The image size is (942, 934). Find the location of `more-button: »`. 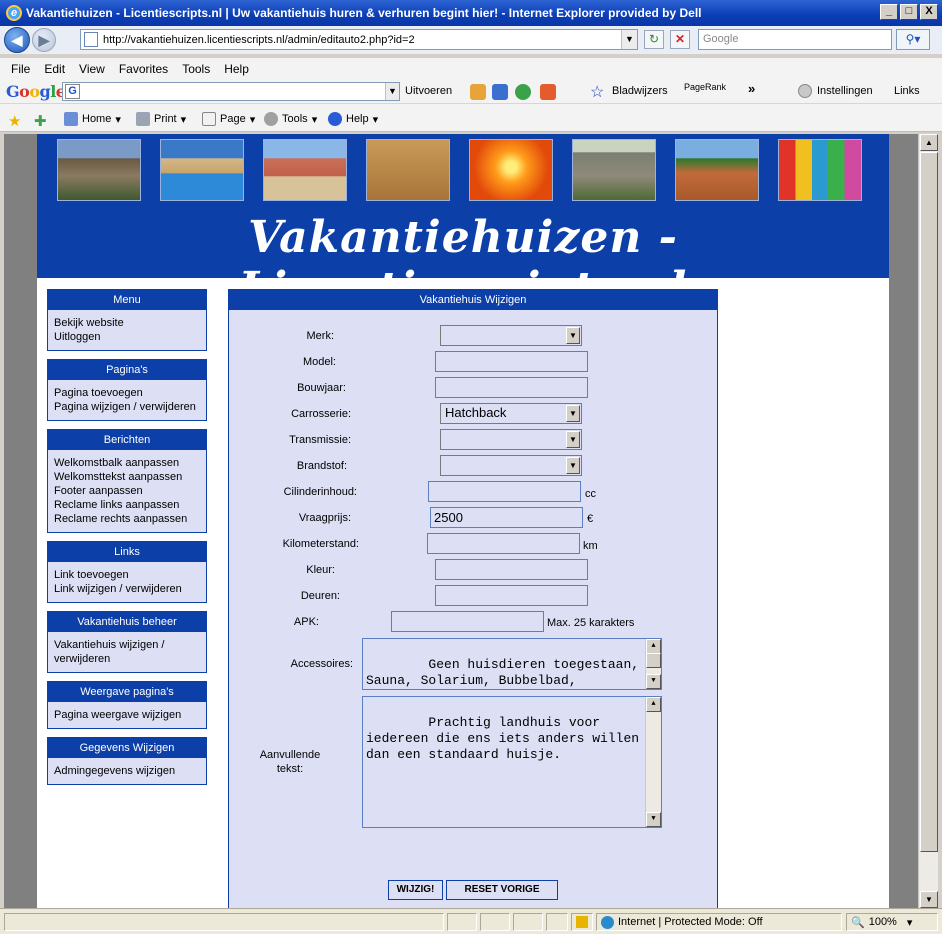

more-button: » is located at coordinates (751, 88).